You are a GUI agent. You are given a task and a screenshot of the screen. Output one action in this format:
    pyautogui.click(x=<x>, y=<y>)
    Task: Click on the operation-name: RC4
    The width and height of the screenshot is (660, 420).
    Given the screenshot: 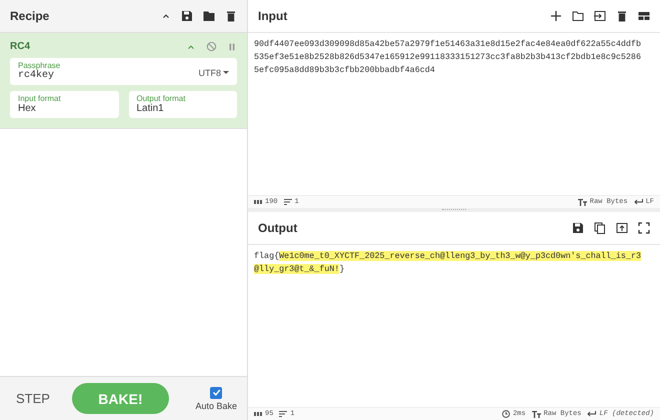 What is the action you would take?
    pyautogui.click(x=21, y=46)
    